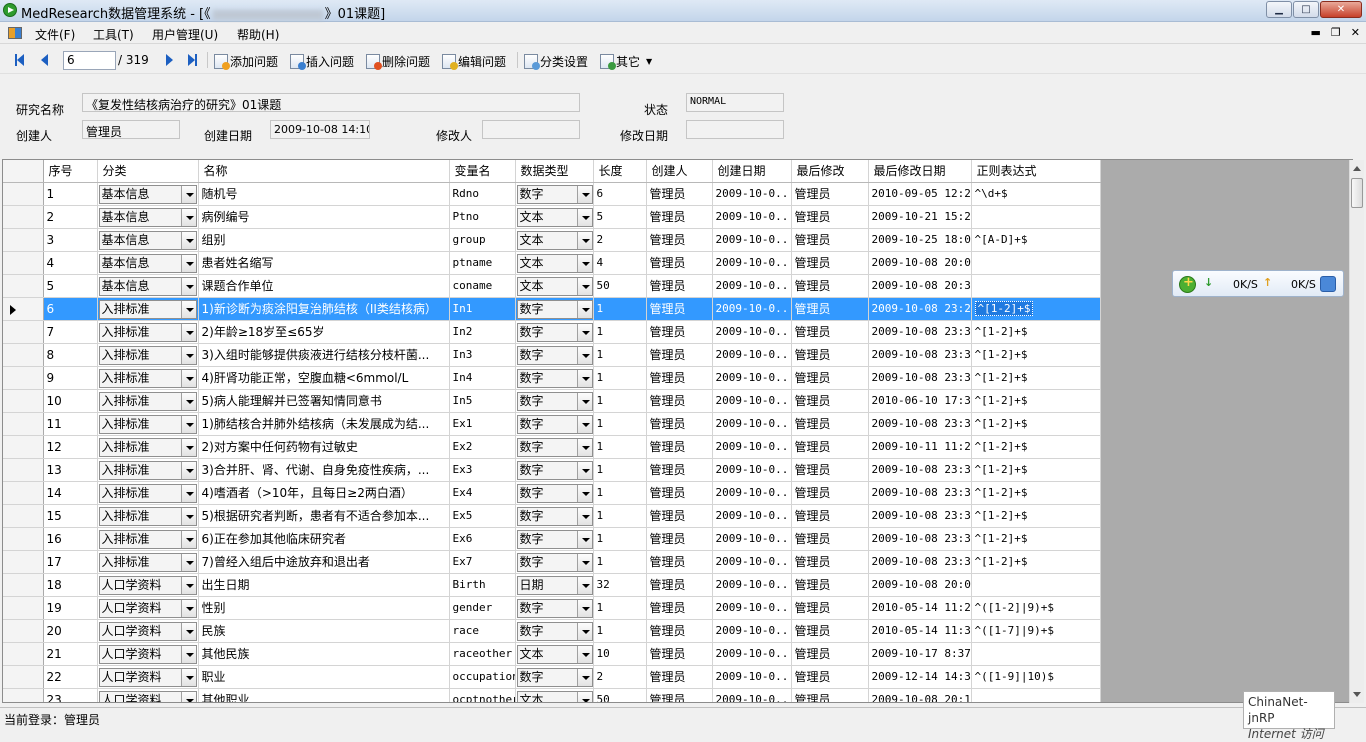 The width and height of the screenshot is (1366, 742). What do you see at coordinates (482, 286) in the screenshot?
I see `variable-name-cell: coname` at bounding box center [482, 286].